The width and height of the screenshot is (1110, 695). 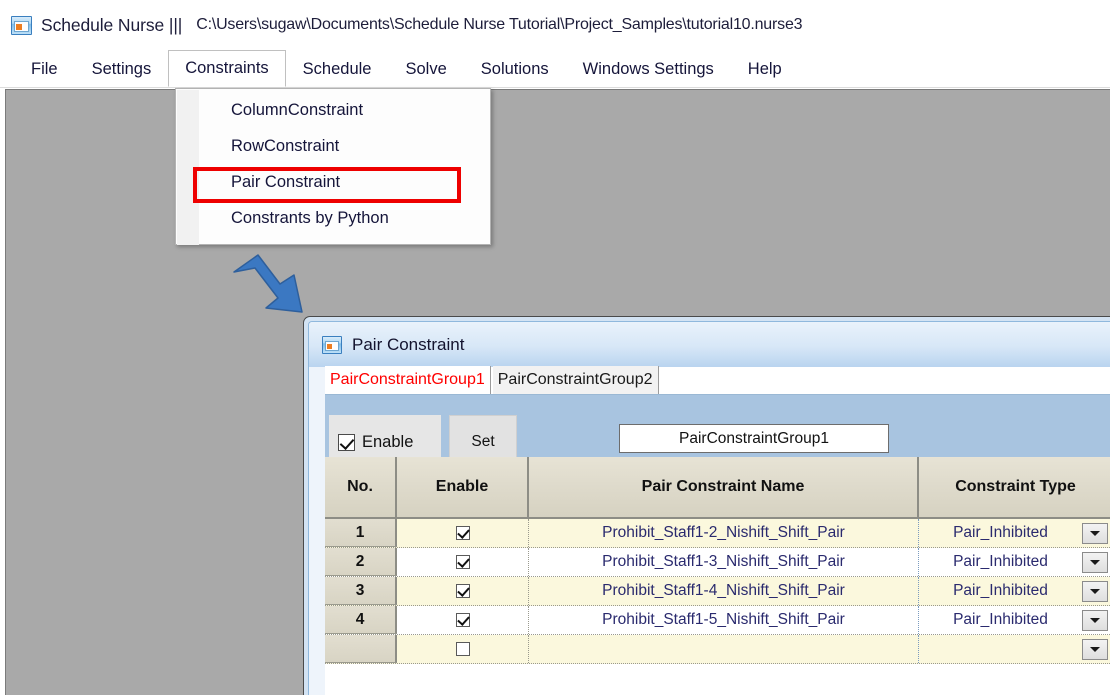 I want to click on blue-down-right-arrow-icon, so click(x=268, y=283).